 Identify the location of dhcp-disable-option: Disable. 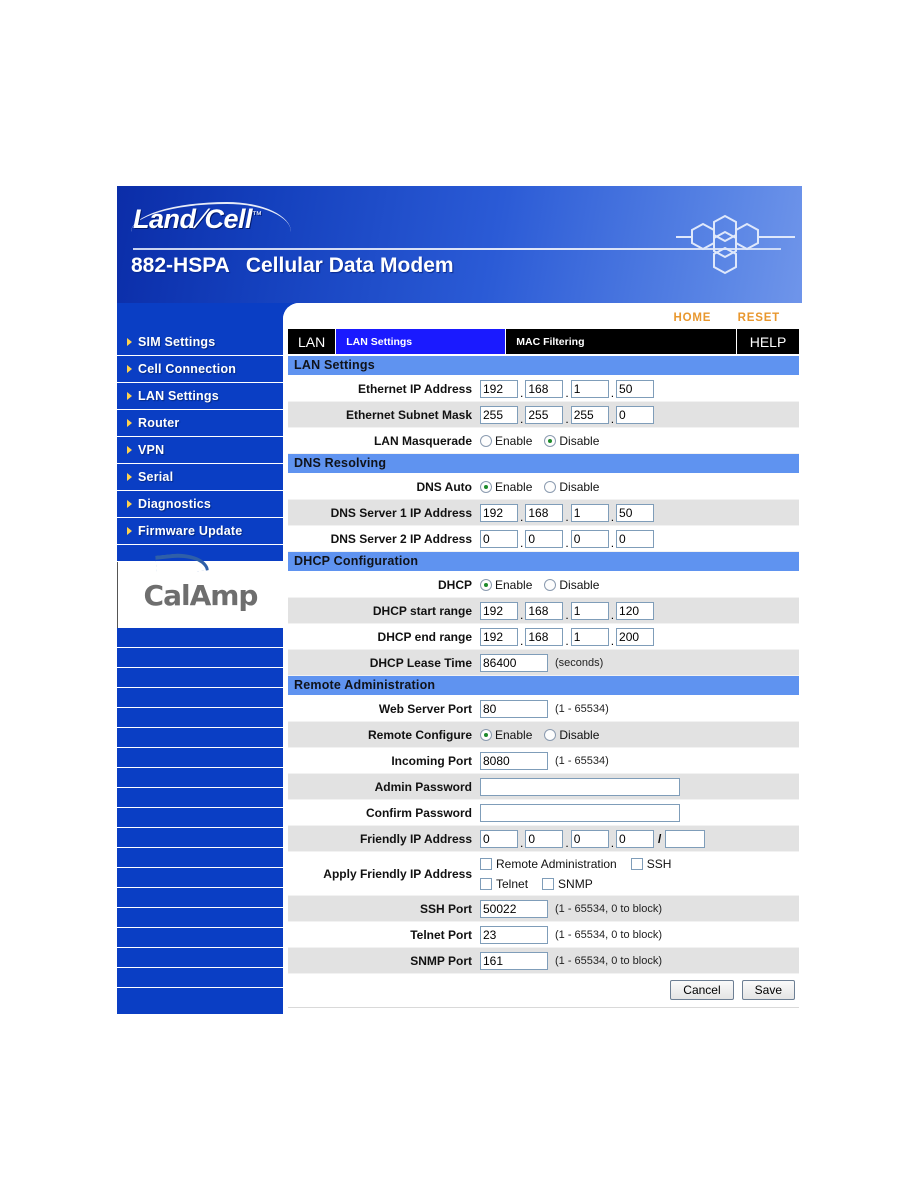
(571, 585).